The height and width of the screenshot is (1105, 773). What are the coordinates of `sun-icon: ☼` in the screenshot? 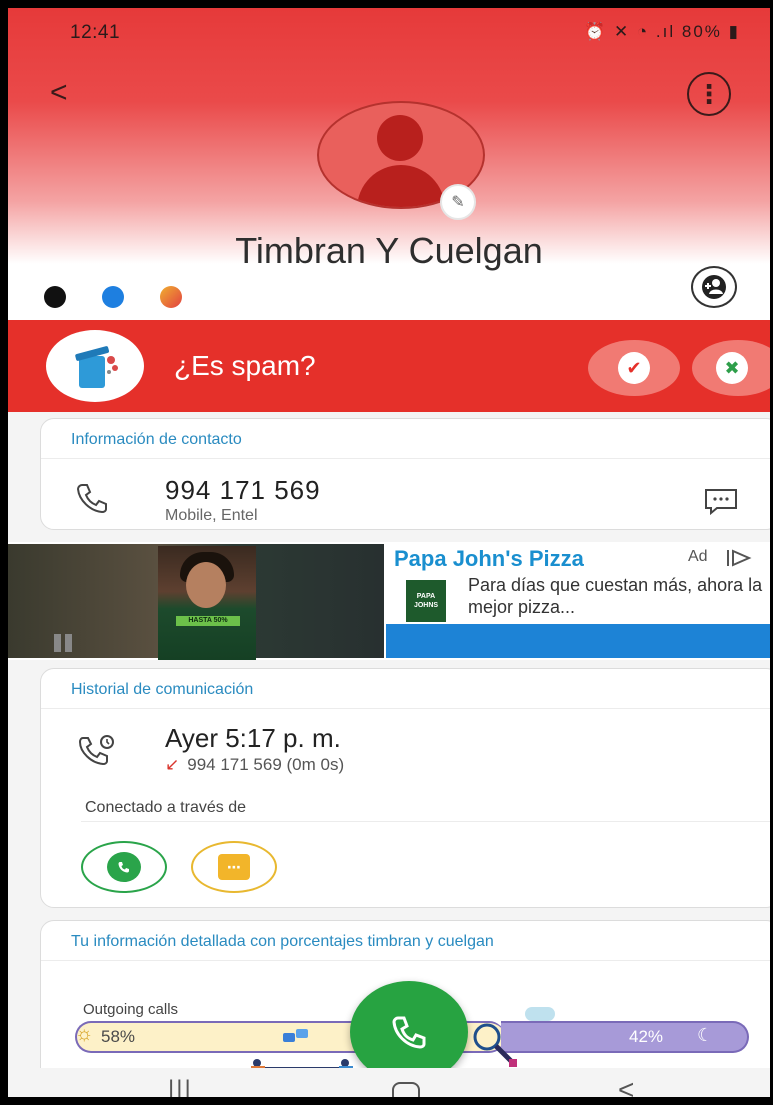 It's located at (84, 1034).